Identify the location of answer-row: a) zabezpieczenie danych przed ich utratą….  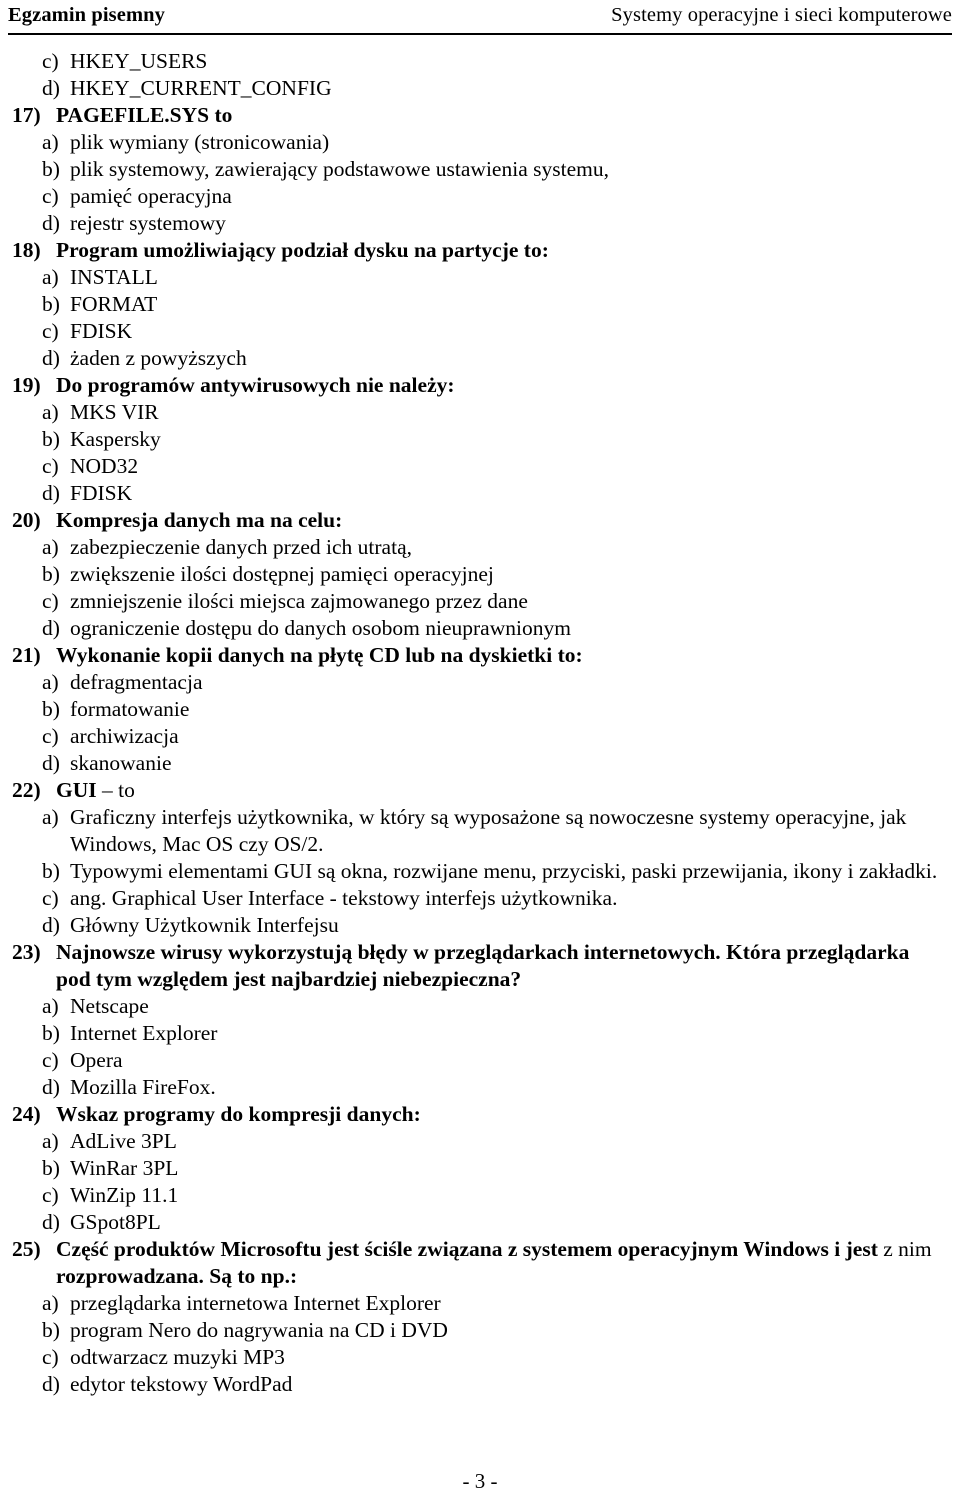
(480, 547).